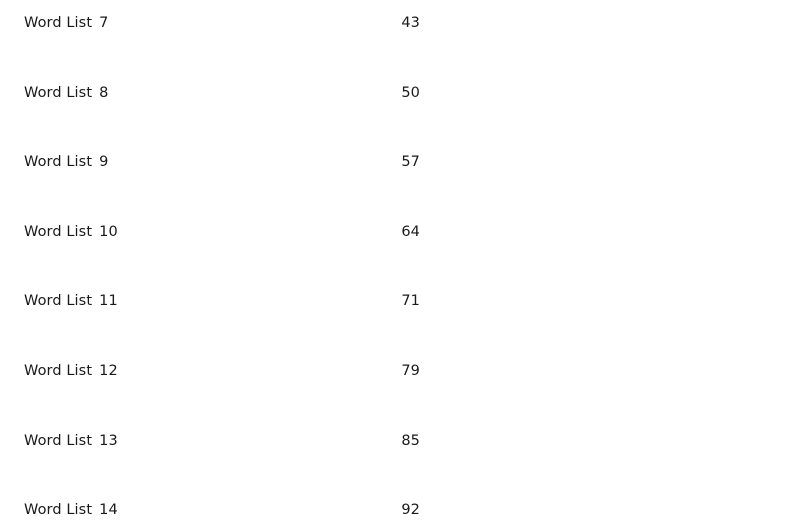  I want to click on toc-entry-page: 92, so click(410, 510).